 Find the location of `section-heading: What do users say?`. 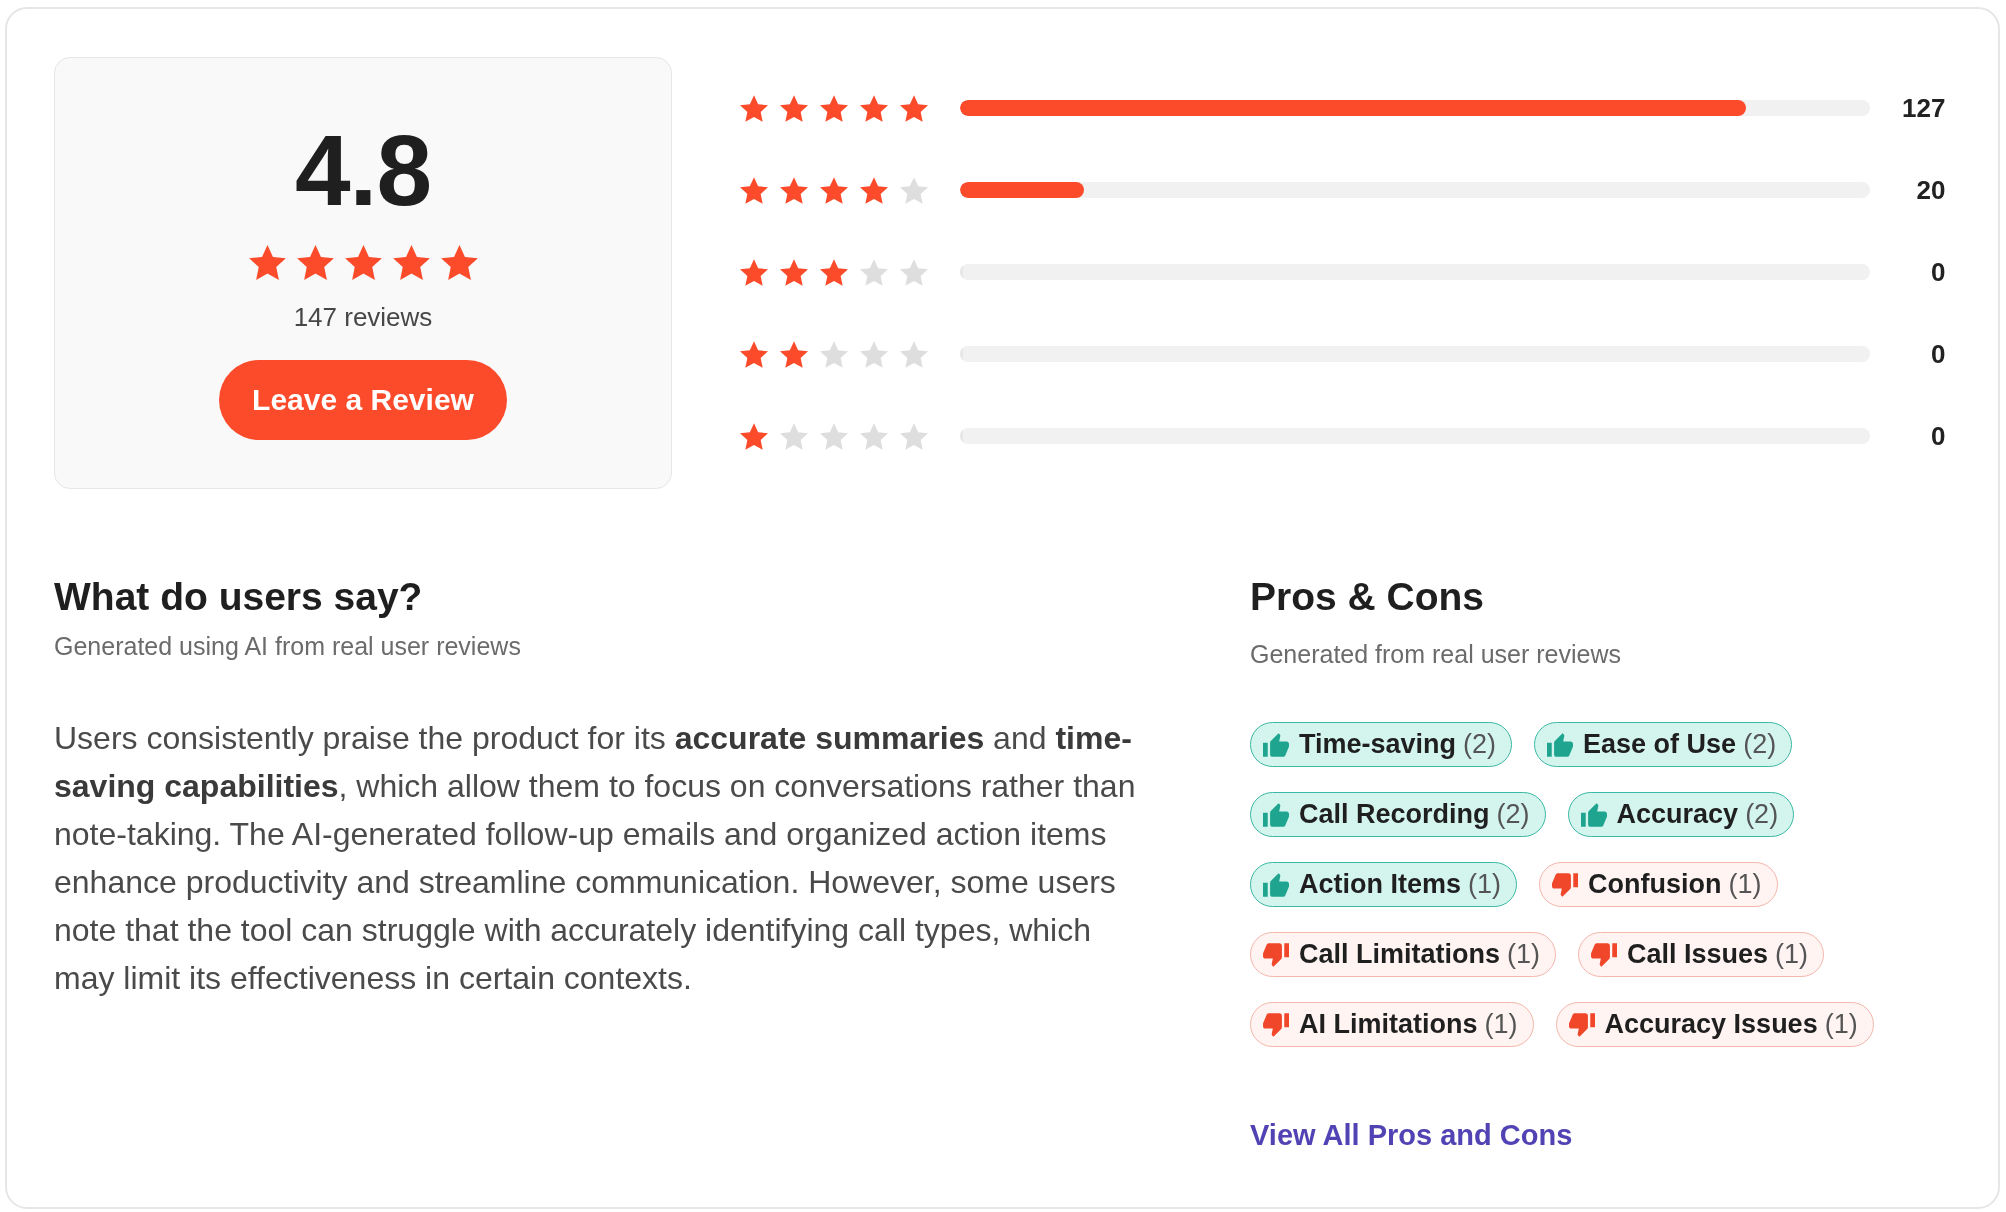

section-heading: What do users say? is located at coordinates (239, 597).